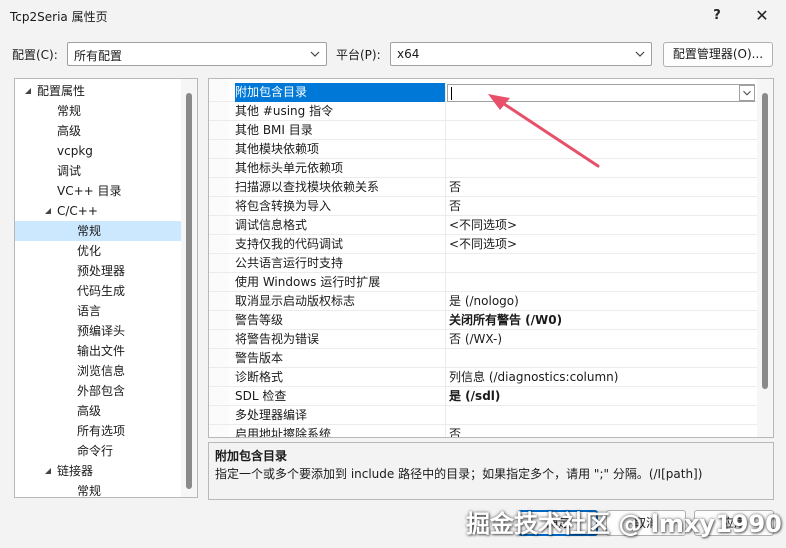 The height and width of the screenshot is (548, 786). I want to click on watermark-text: 掘金技术社区 @ lmxy1990, so click(624, 524).